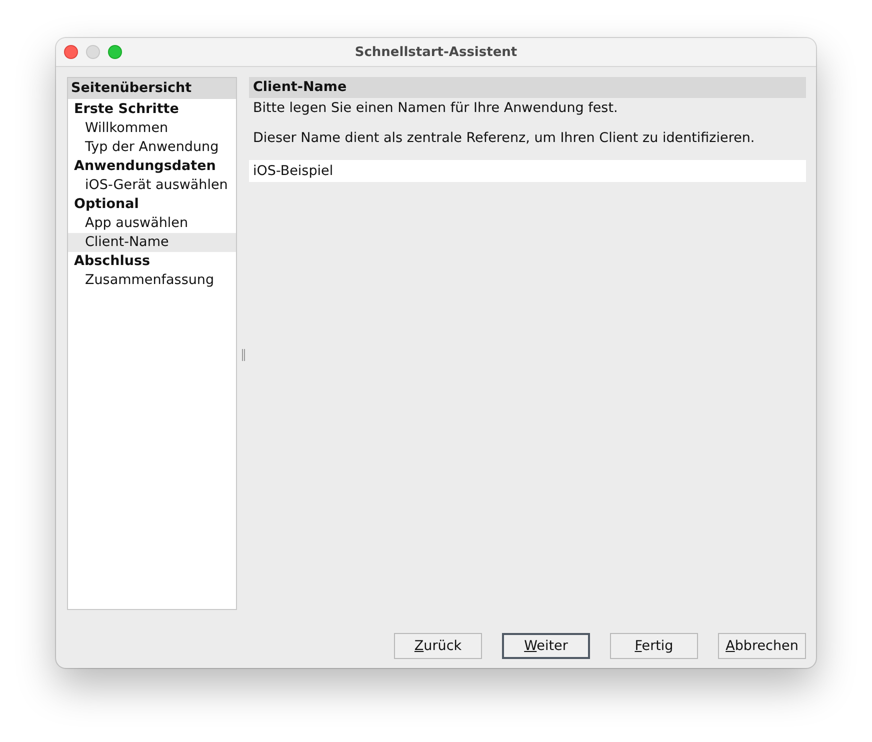  What do you see at coordinates (152, 261) in the screenshot?
I see `tree-group: Abschluss` at bounding box center [152, 261].